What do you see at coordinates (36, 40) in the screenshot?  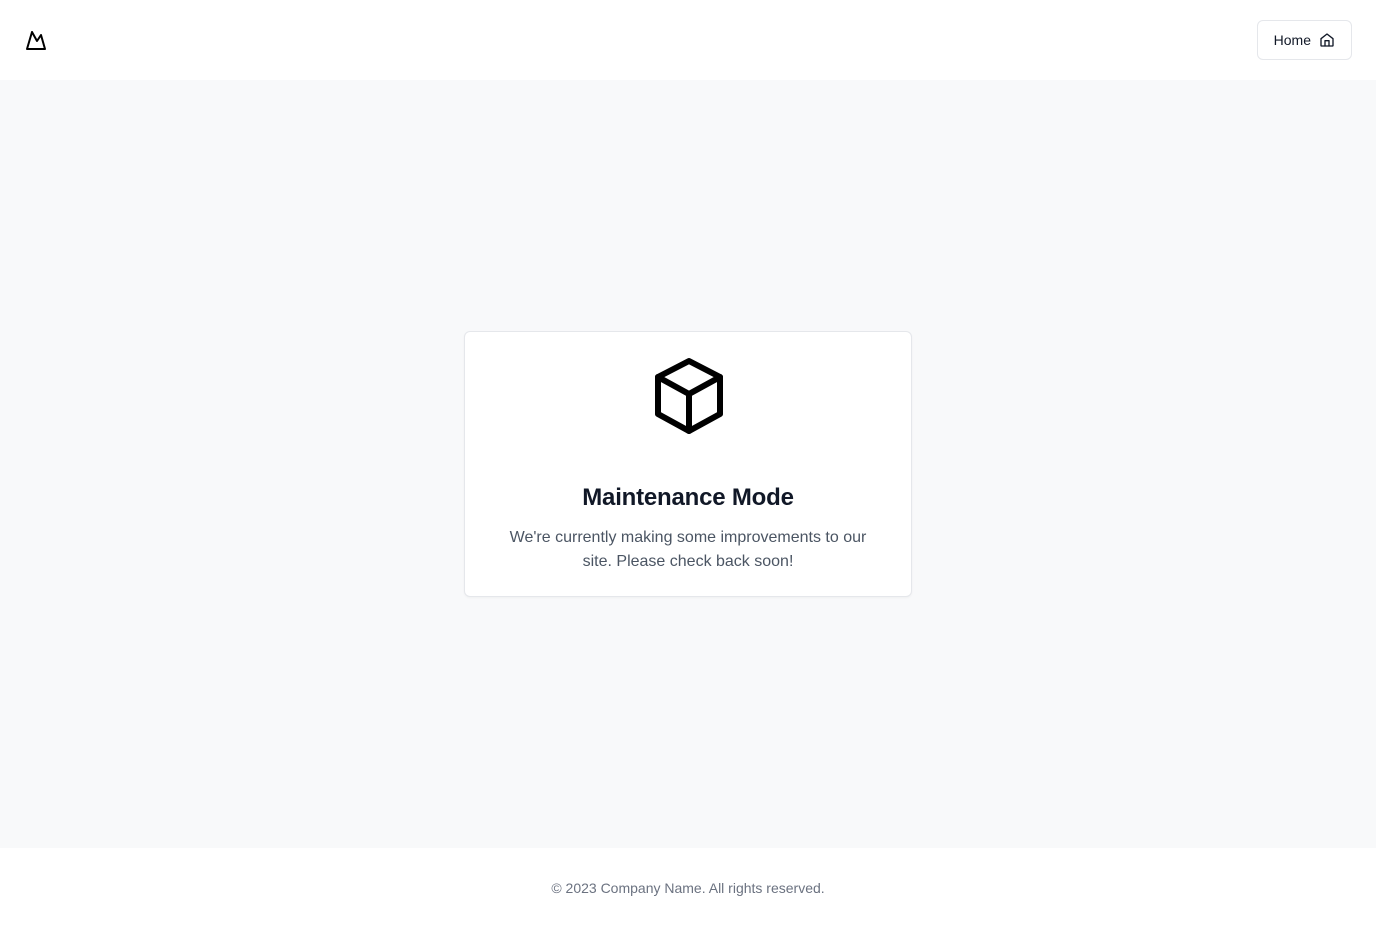 I see `mountain-icon` at bounding box center [36, 40].